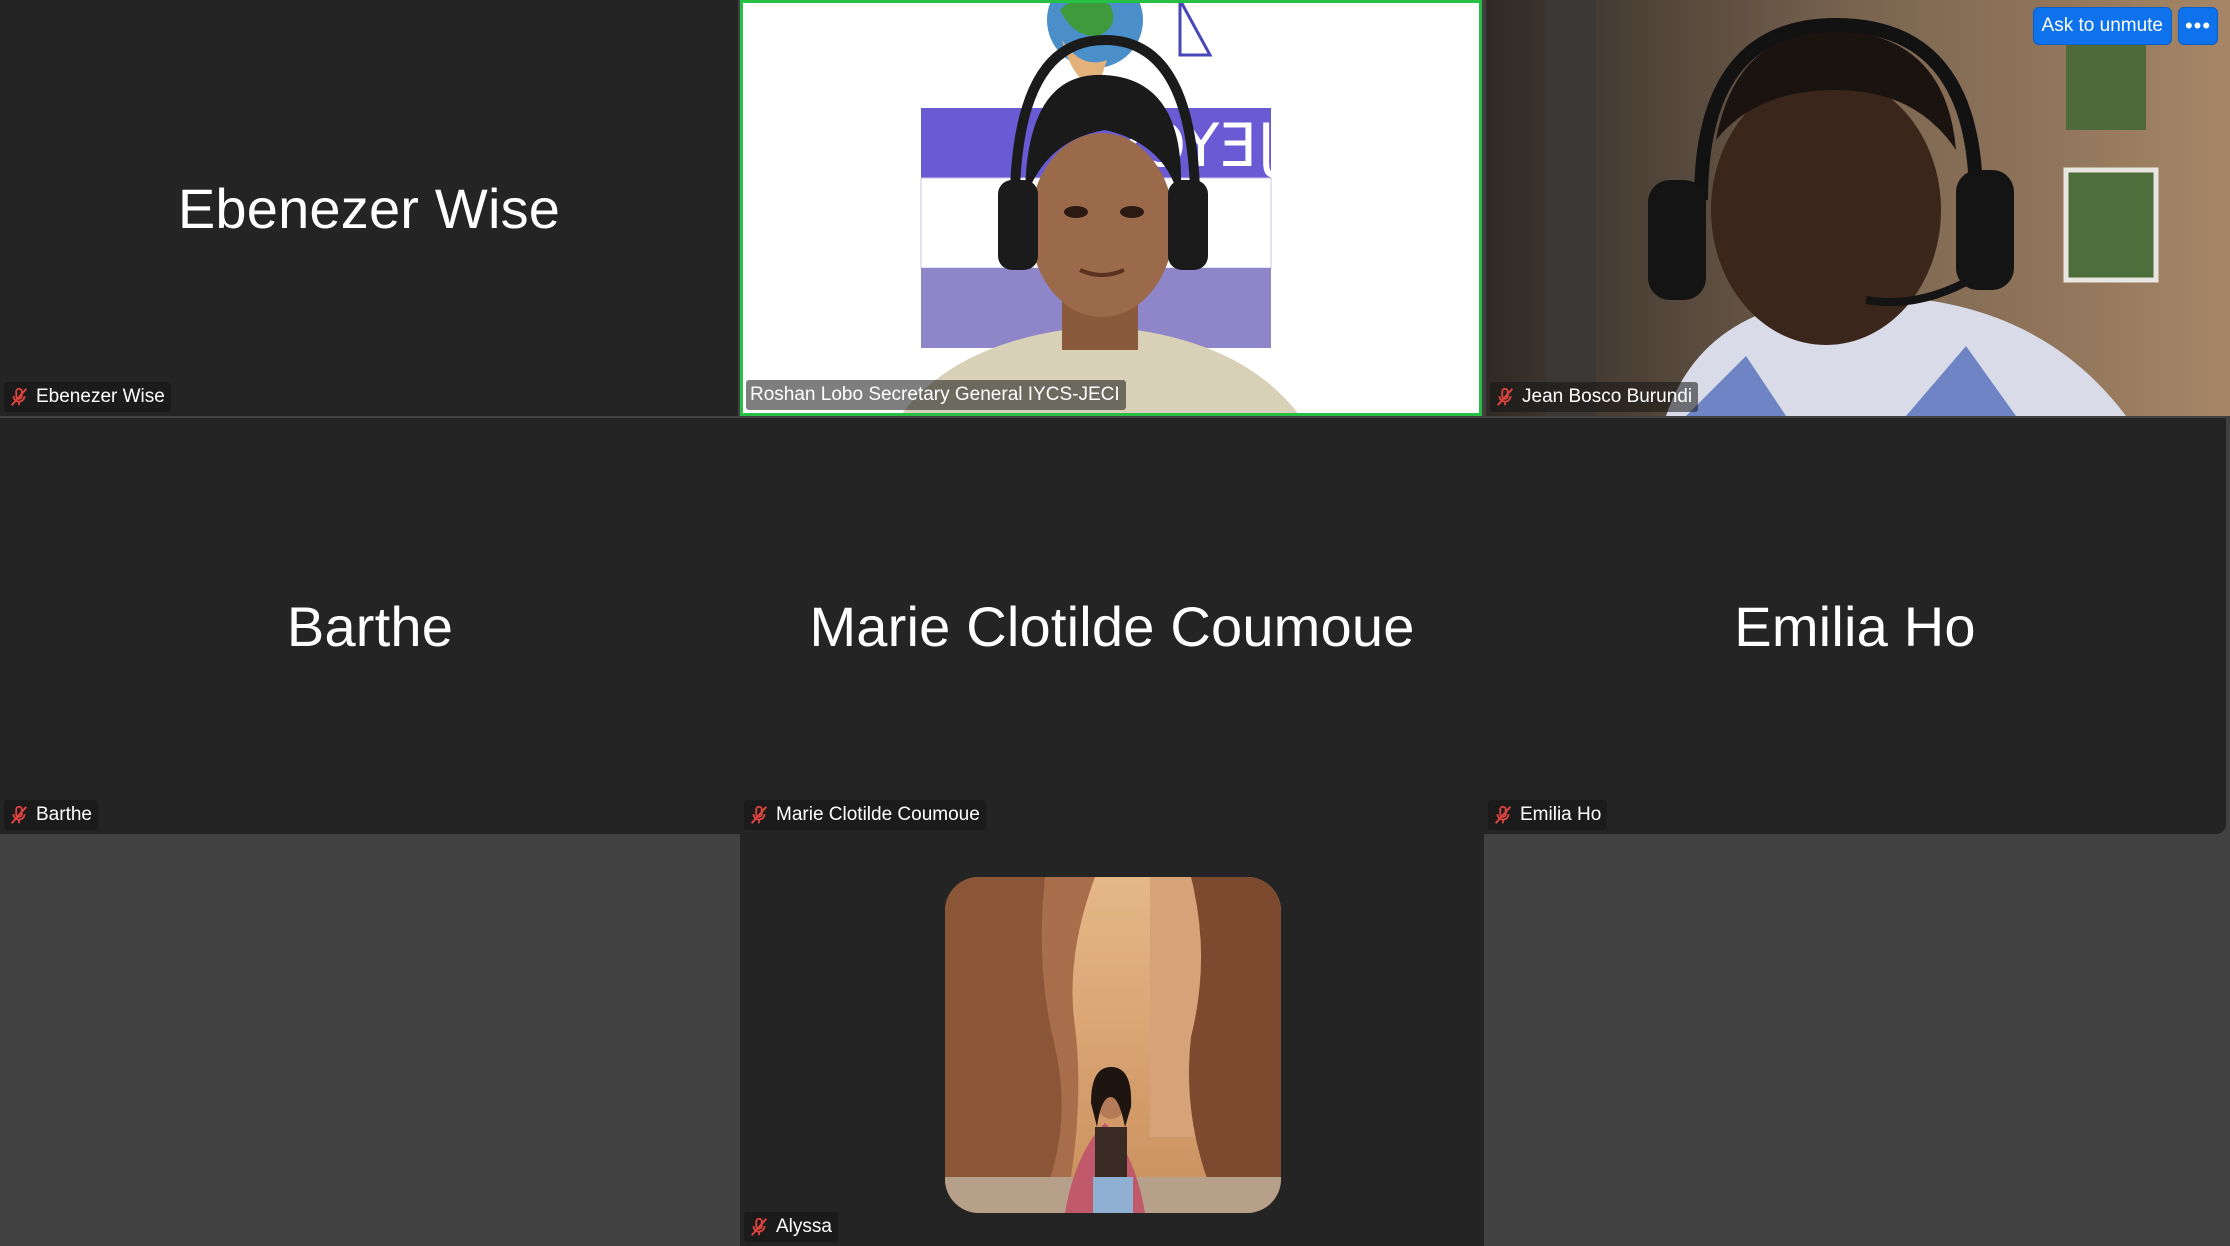  I want to click on participant-display-name: Emilia Ho, so click(1855, 626).